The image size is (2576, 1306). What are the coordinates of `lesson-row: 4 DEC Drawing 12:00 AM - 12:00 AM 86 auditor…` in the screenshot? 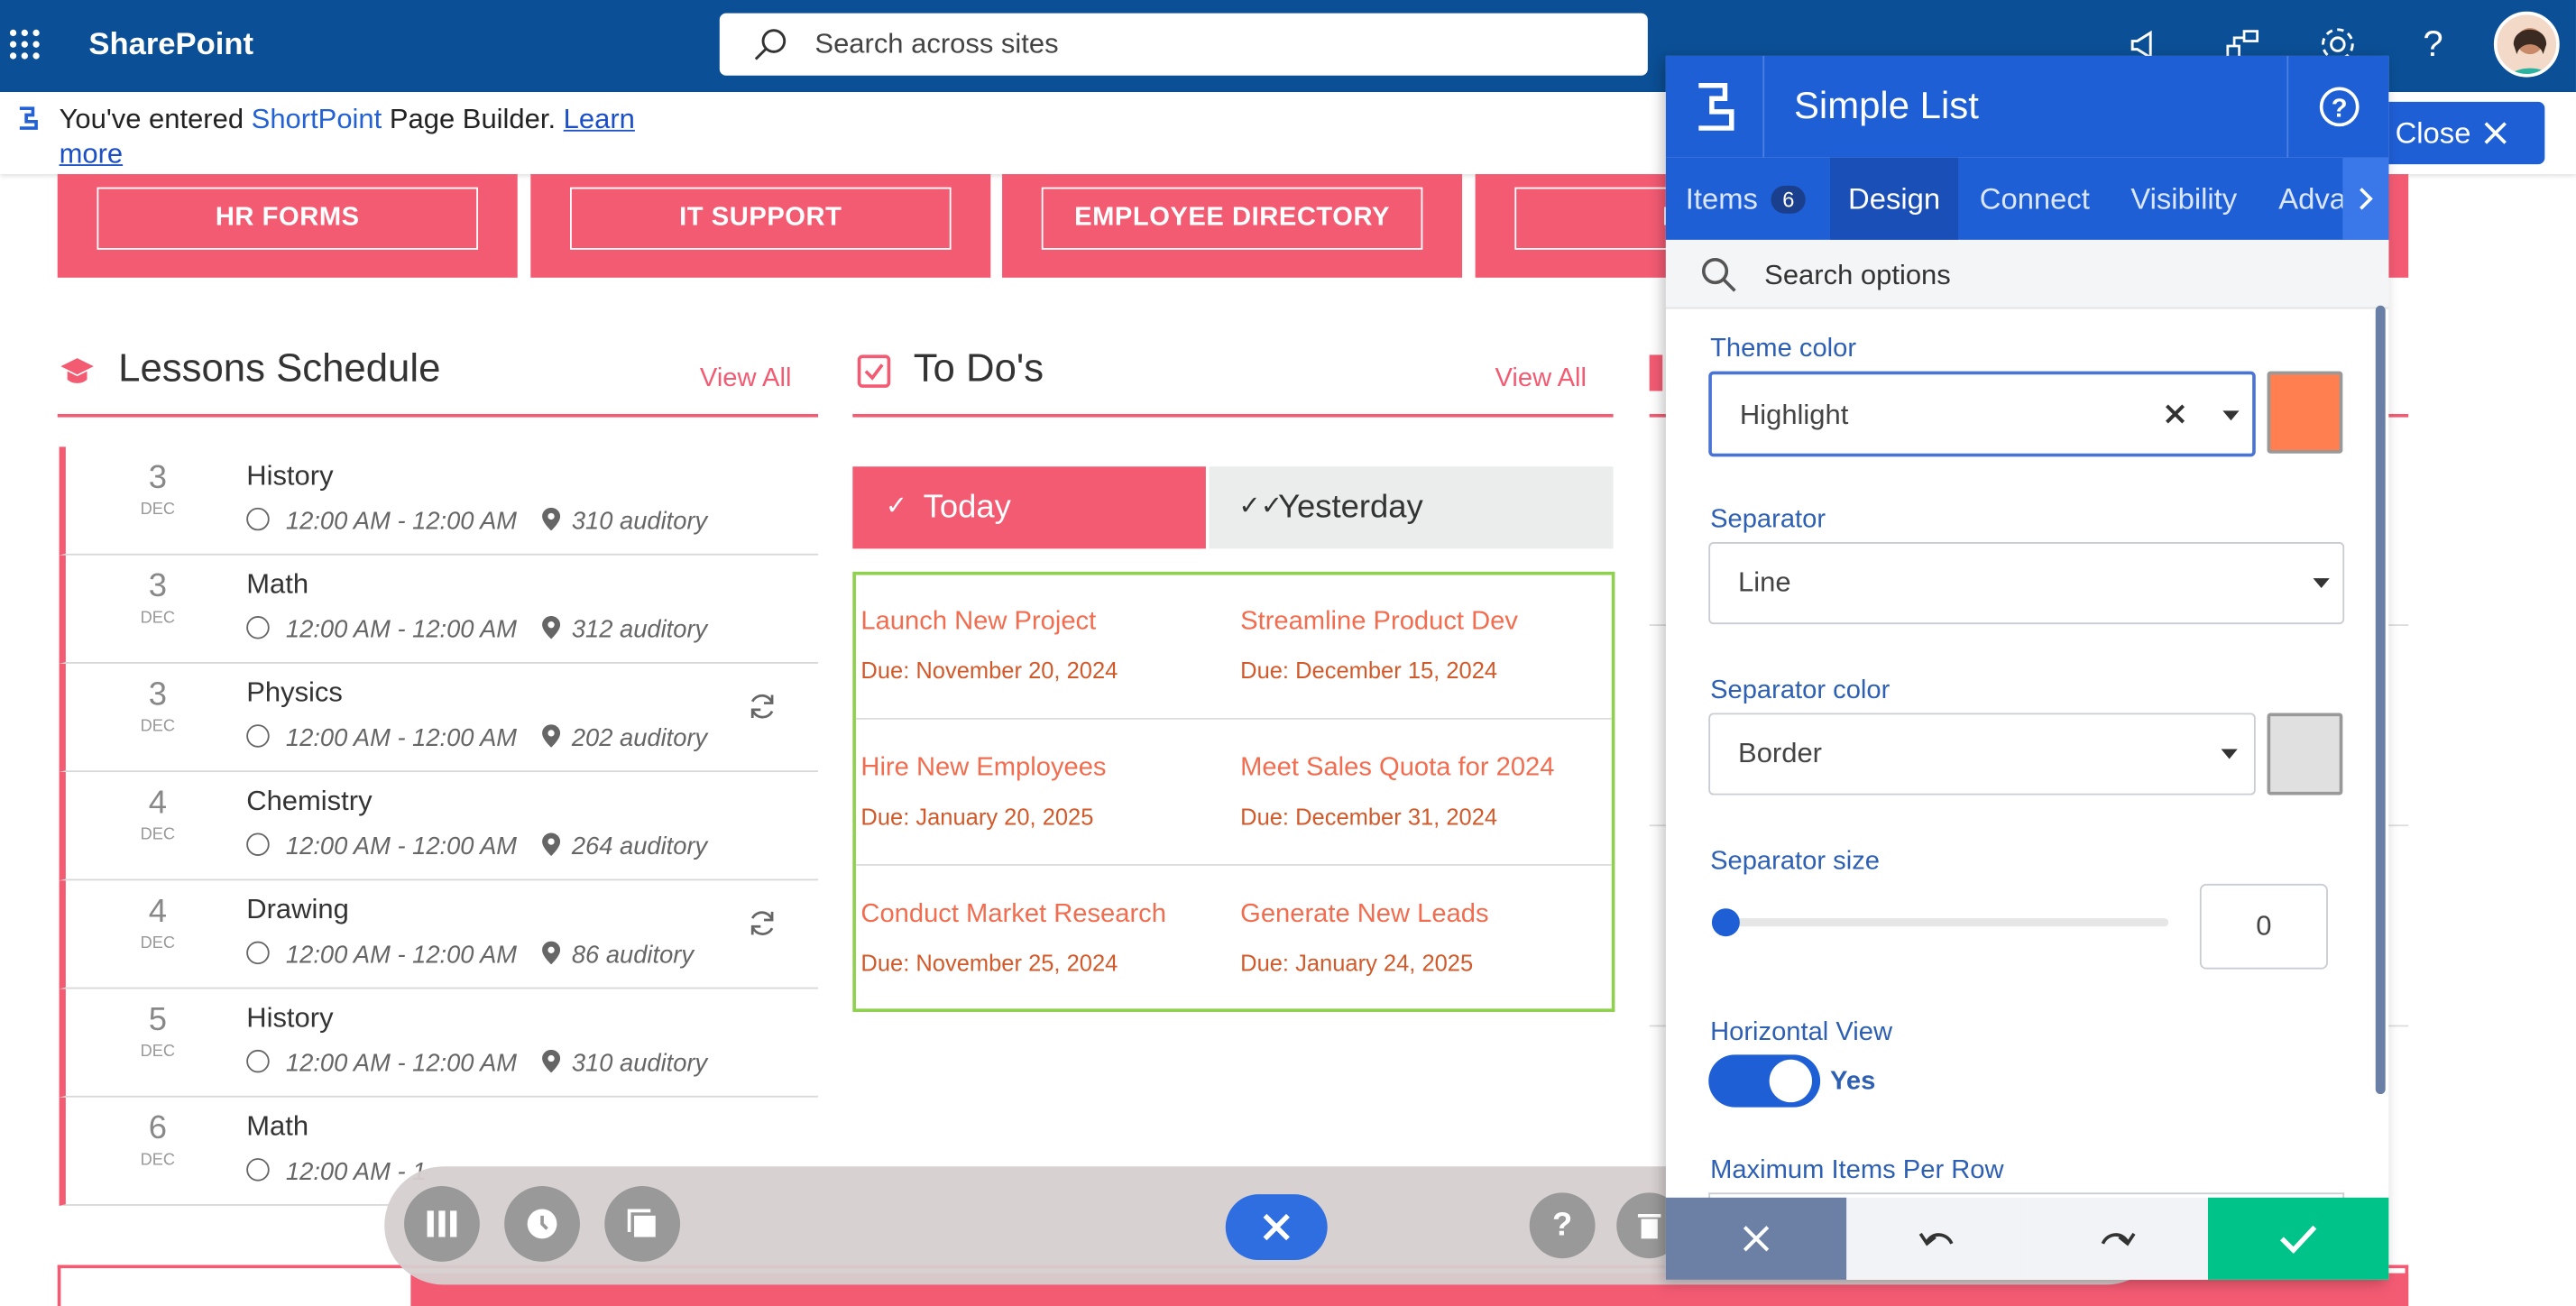 It's located at (439, 934).